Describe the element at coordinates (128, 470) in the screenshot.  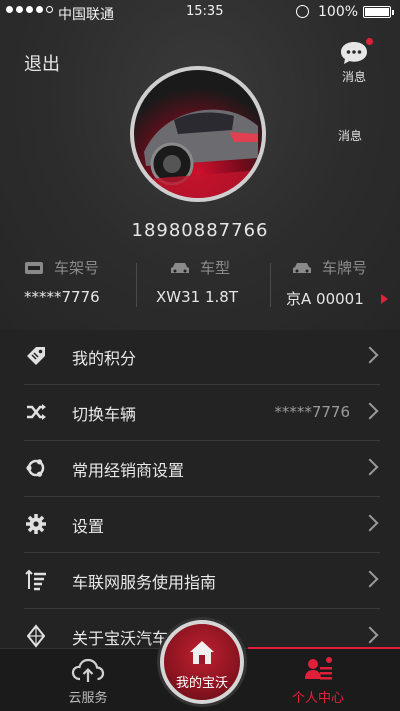
I see `menu-item-label: 常用经销商设置` at that location.